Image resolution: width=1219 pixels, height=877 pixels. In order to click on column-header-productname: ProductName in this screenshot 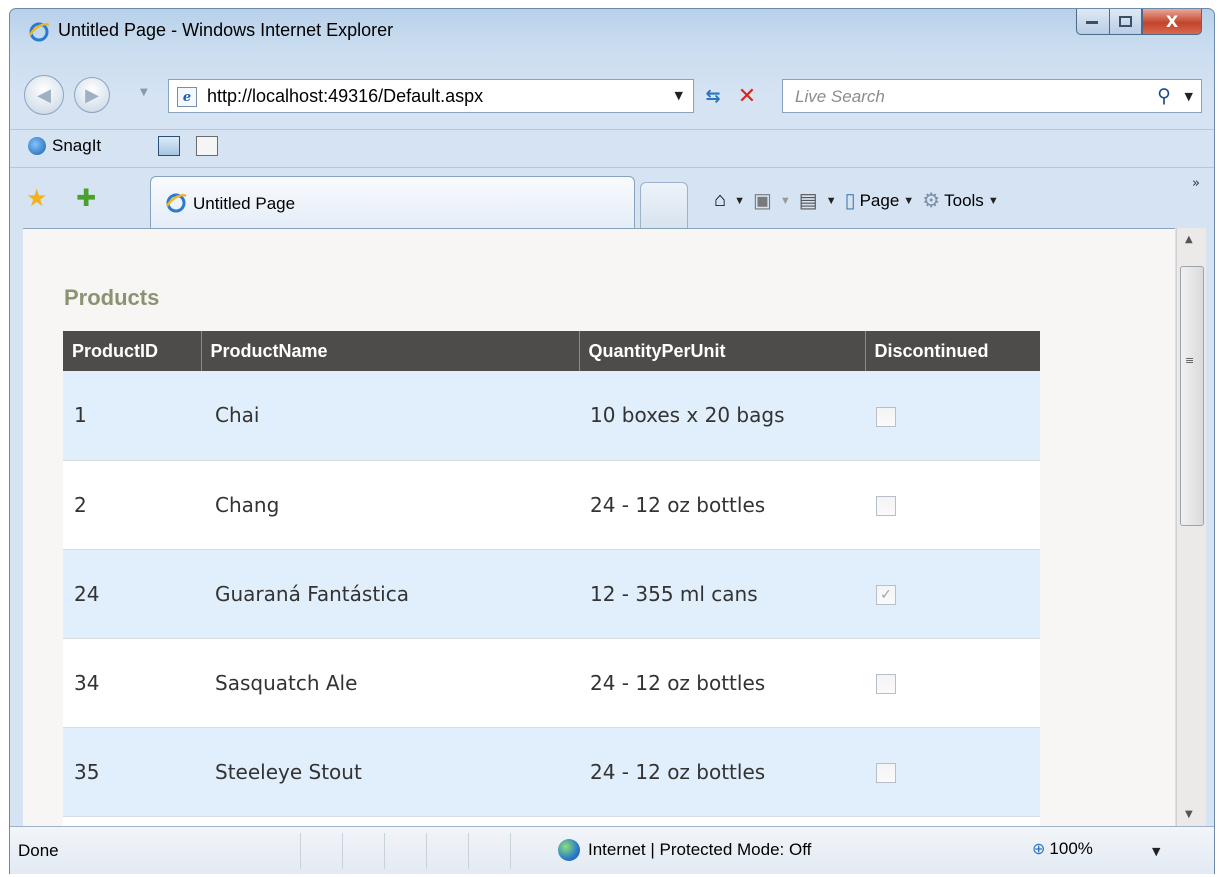, I will do `click(389, 351)`.